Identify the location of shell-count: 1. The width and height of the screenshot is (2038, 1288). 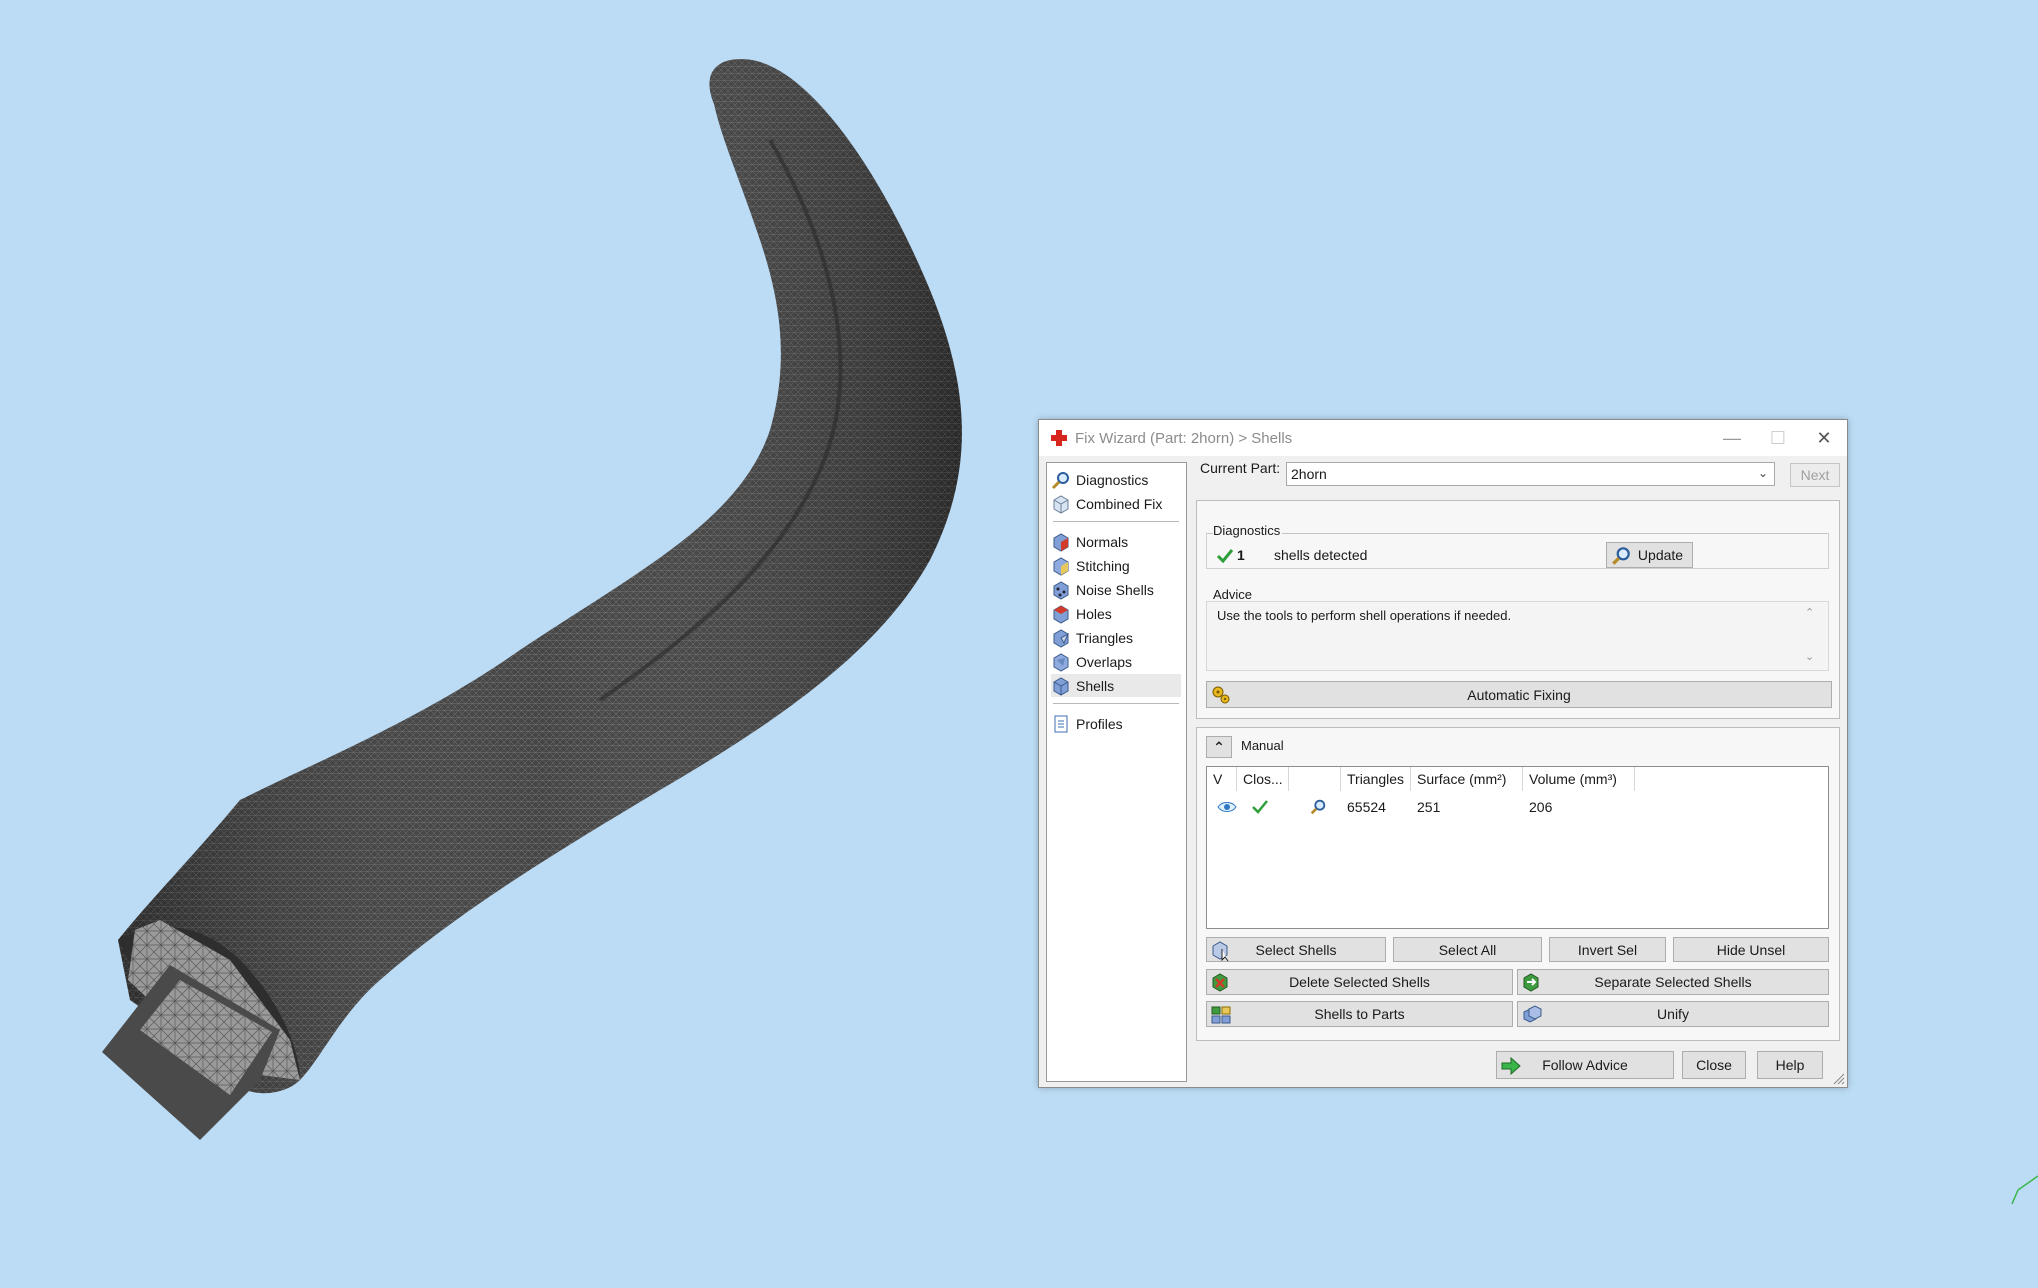
(1241, 555).